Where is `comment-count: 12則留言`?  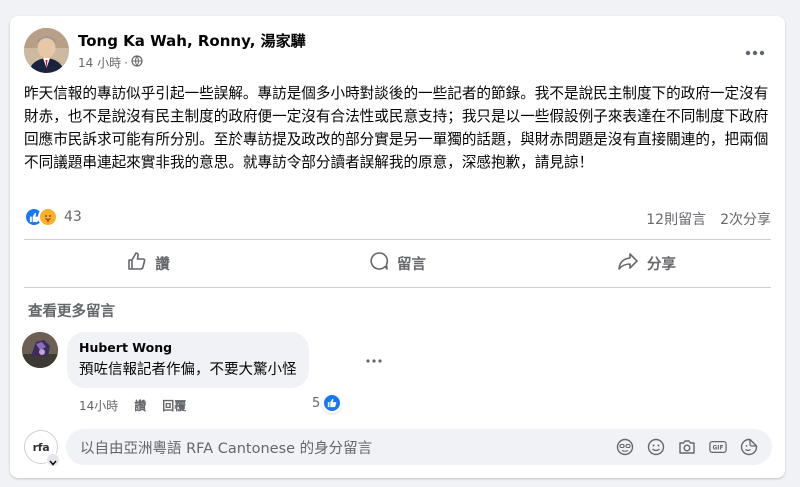 comment-count: 12則留言 is located at coordinates (676, 219).